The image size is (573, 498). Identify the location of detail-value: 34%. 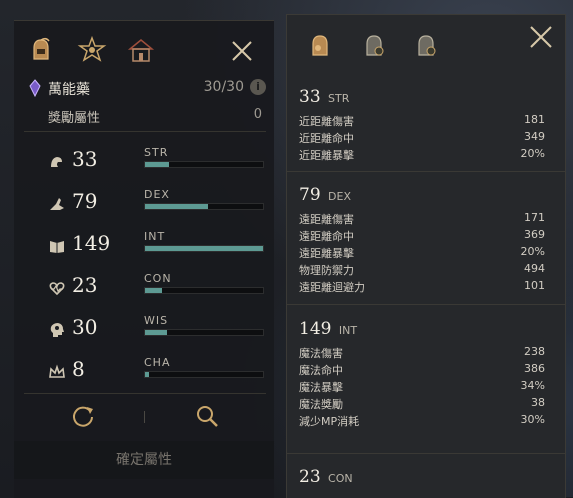
(532, 385).